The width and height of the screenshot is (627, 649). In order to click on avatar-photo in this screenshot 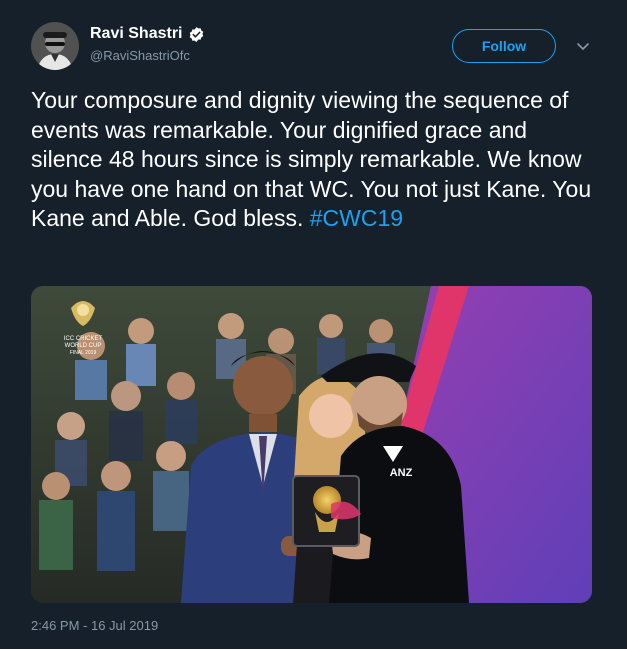, I will do `click(55, 46)`.